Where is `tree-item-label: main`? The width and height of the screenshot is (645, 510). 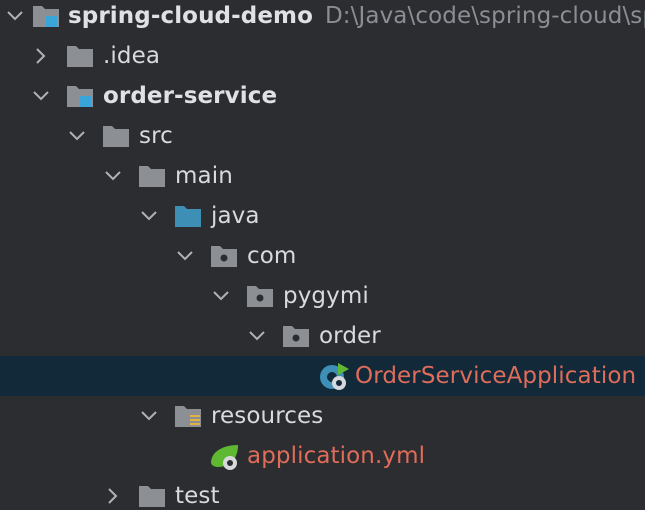
tree-item-label: main is located at coordinates (204, 176).